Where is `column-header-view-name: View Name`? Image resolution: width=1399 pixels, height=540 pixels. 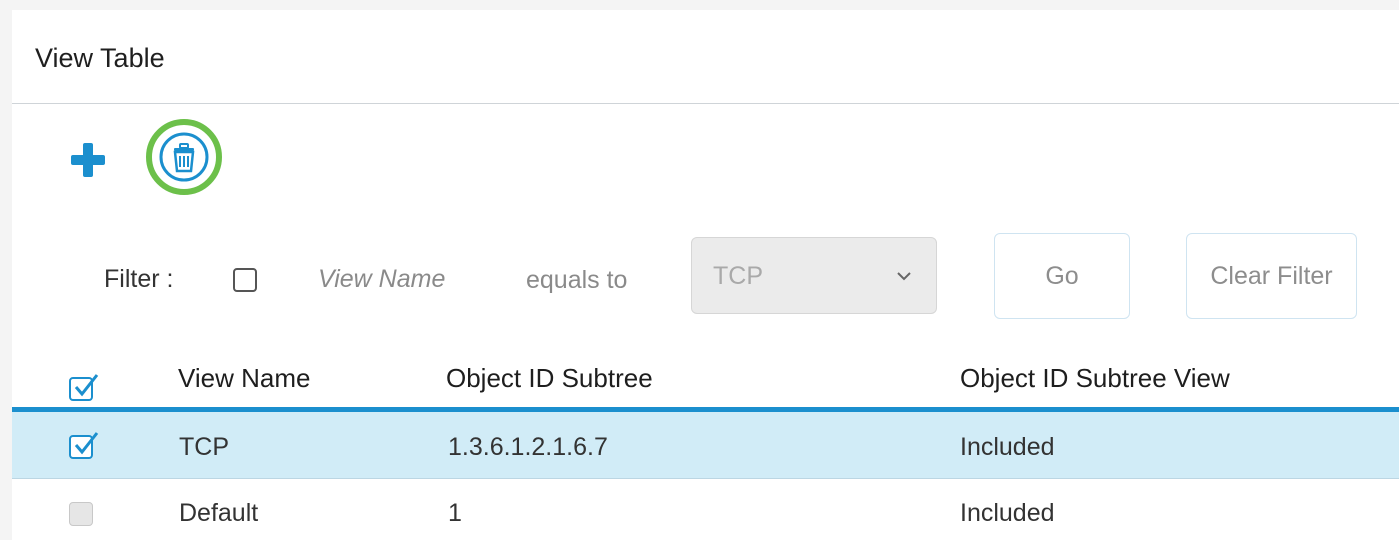
column-header-view-name: View Name is located at coordinates (244, 378).